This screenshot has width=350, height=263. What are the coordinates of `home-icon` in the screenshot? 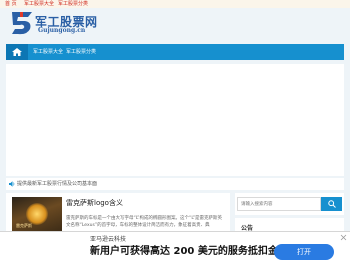 It's located at (17, 52).